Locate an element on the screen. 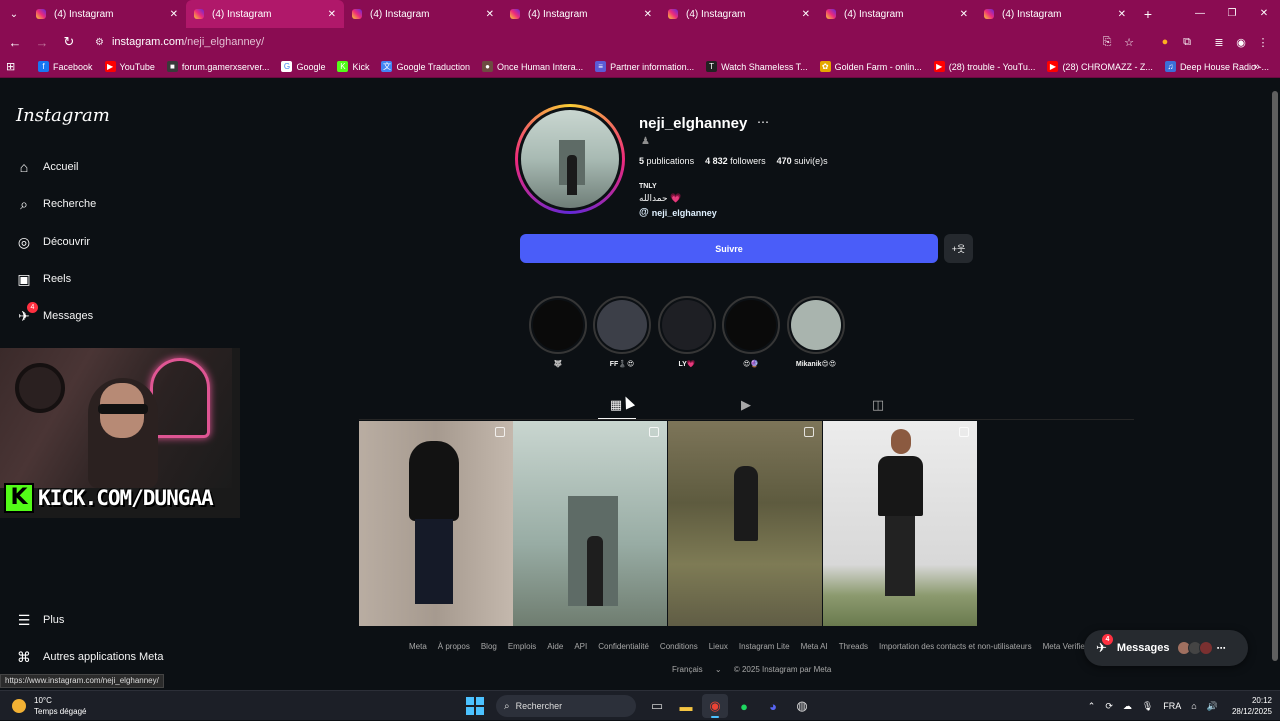  bookmark-item: 文 Google Traduction is located at coordinates (425, 66).